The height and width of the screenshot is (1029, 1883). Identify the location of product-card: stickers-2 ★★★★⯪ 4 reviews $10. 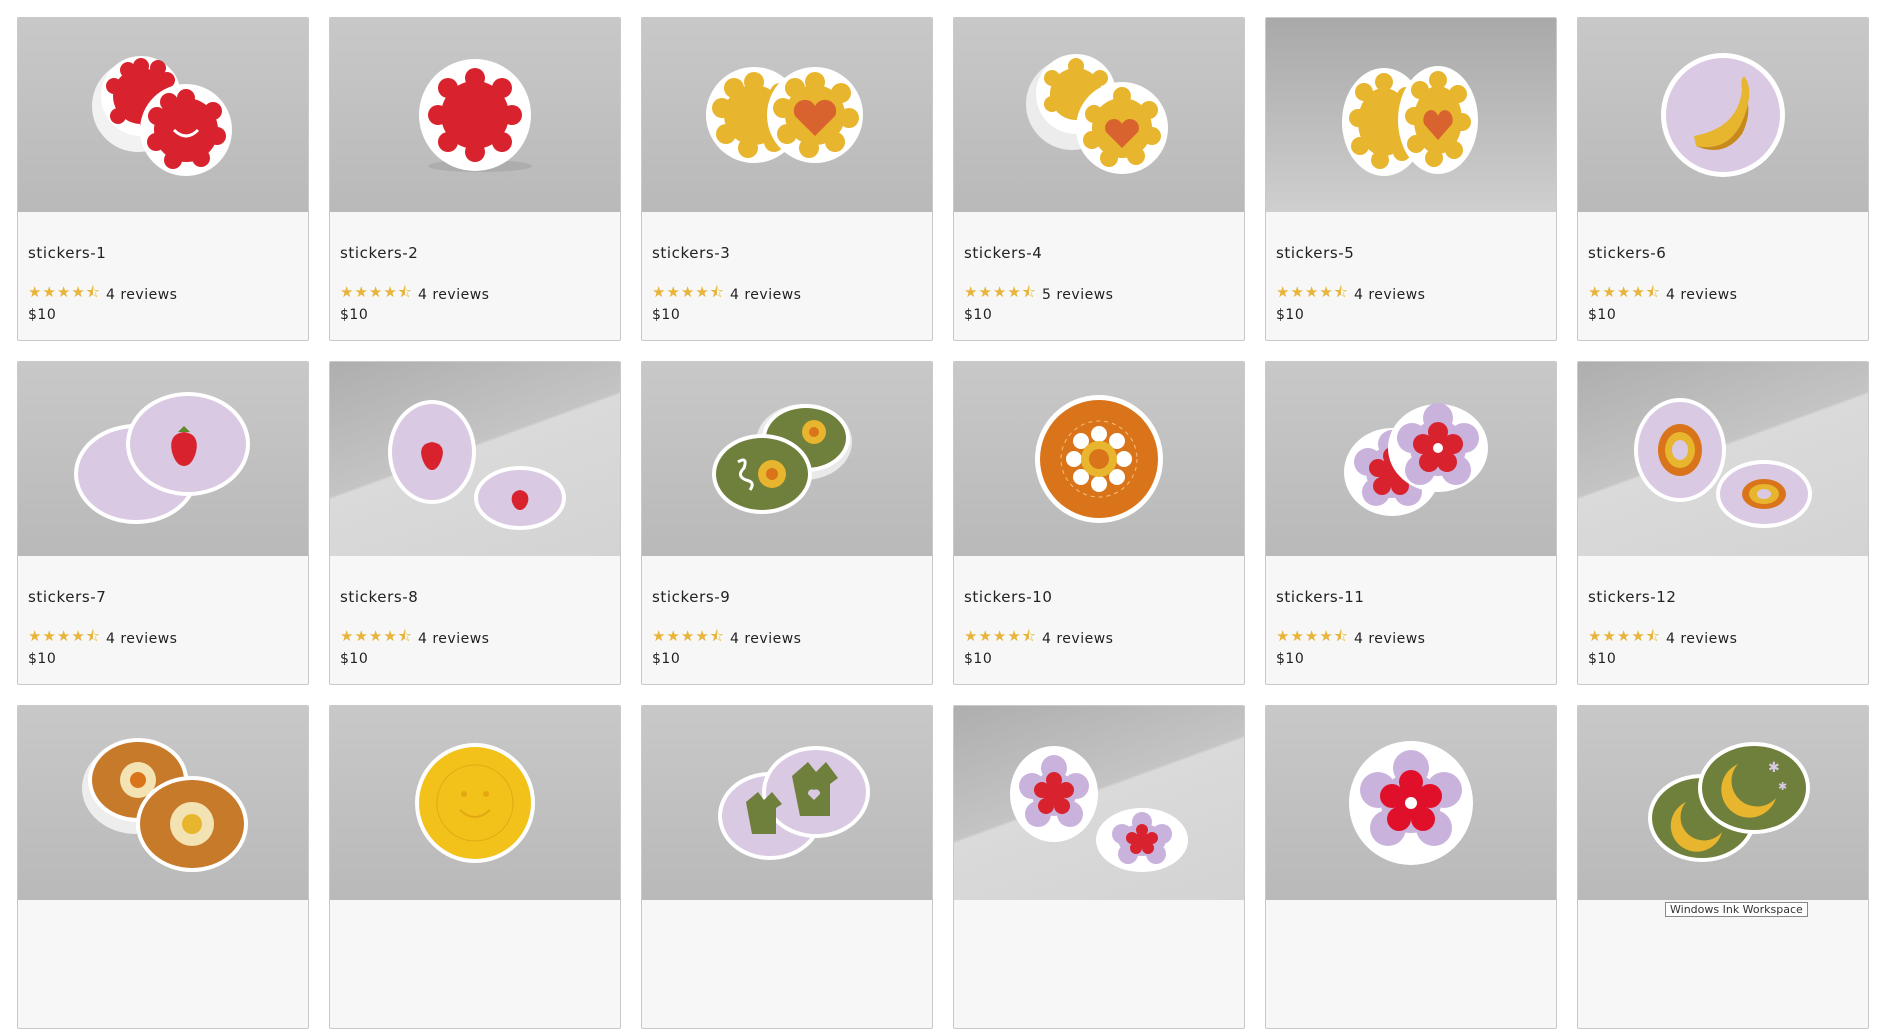
(475, 179).